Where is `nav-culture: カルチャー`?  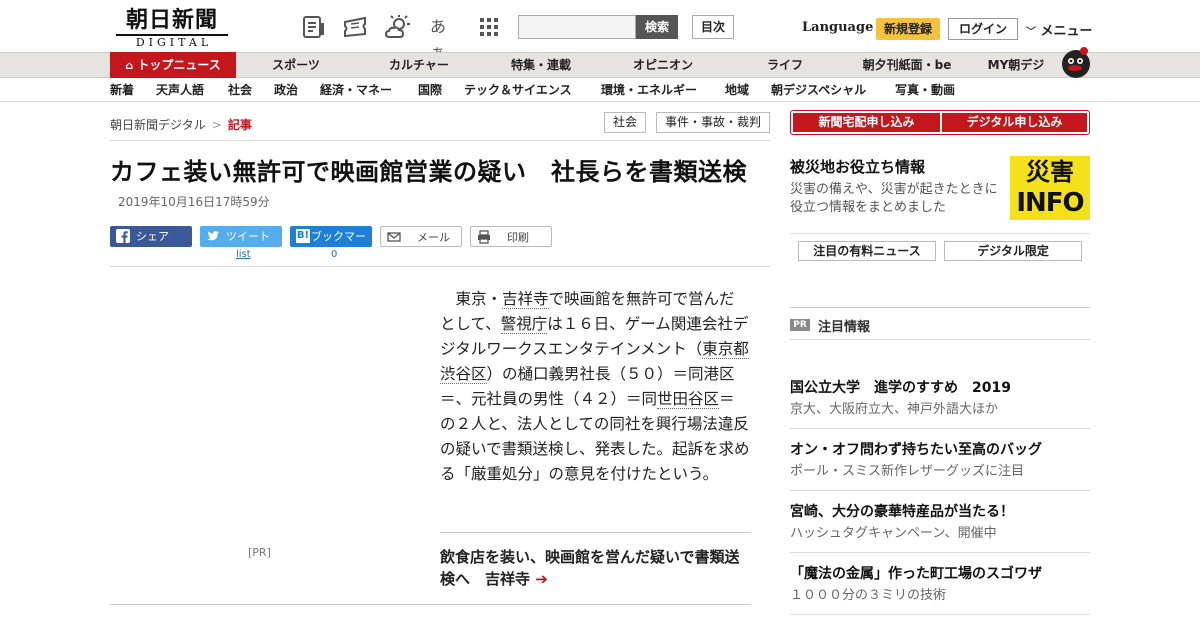
nav-culture: カルチャー is located at coordinates (419, 65).